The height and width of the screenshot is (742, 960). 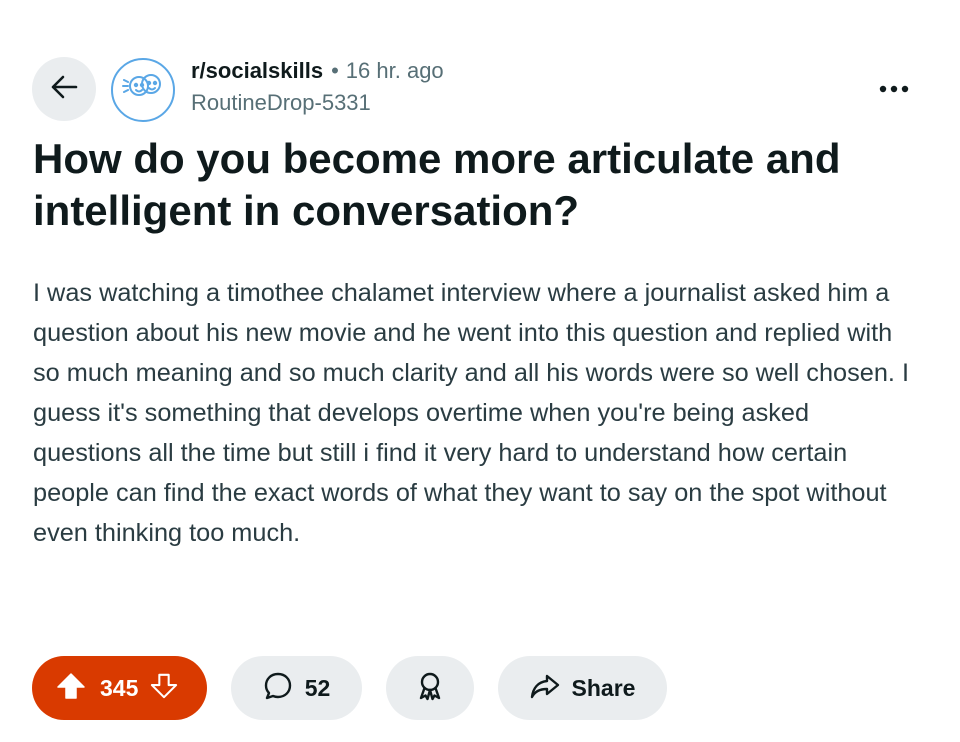 I want to click on downvote-arrow-icon, so click(x=164, y=688).